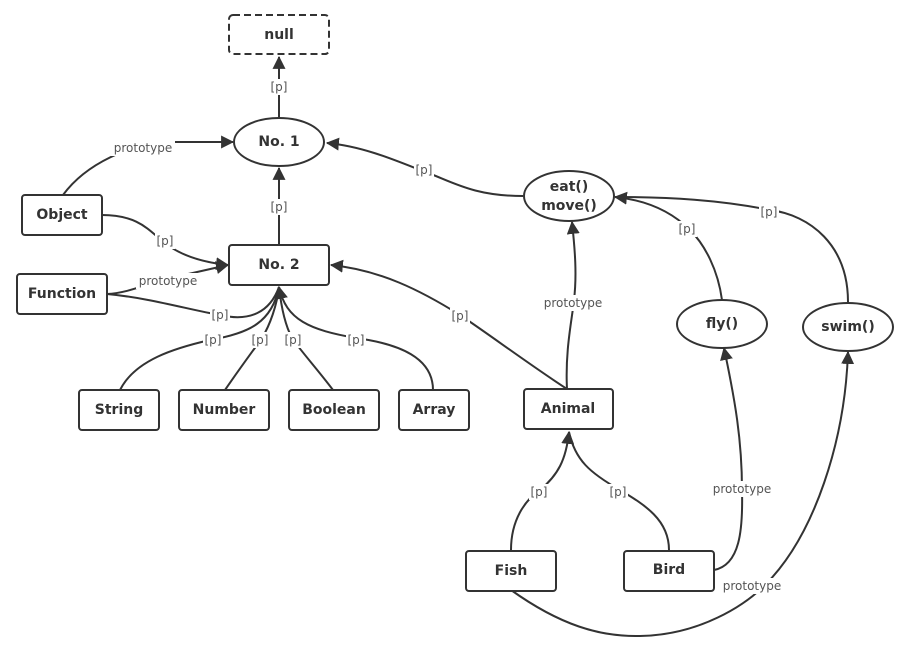  I want to click on node-array: Array, so click(434, 410).